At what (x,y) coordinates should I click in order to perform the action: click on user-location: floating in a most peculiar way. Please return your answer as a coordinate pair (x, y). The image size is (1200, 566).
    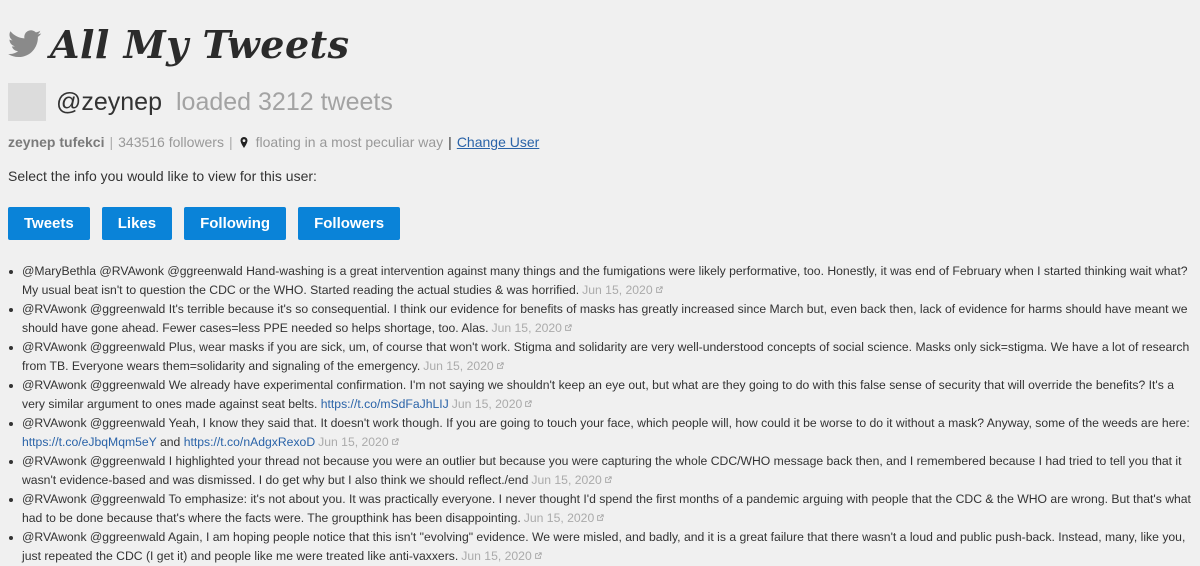
    Looking at the image, I should click on (349, 142).